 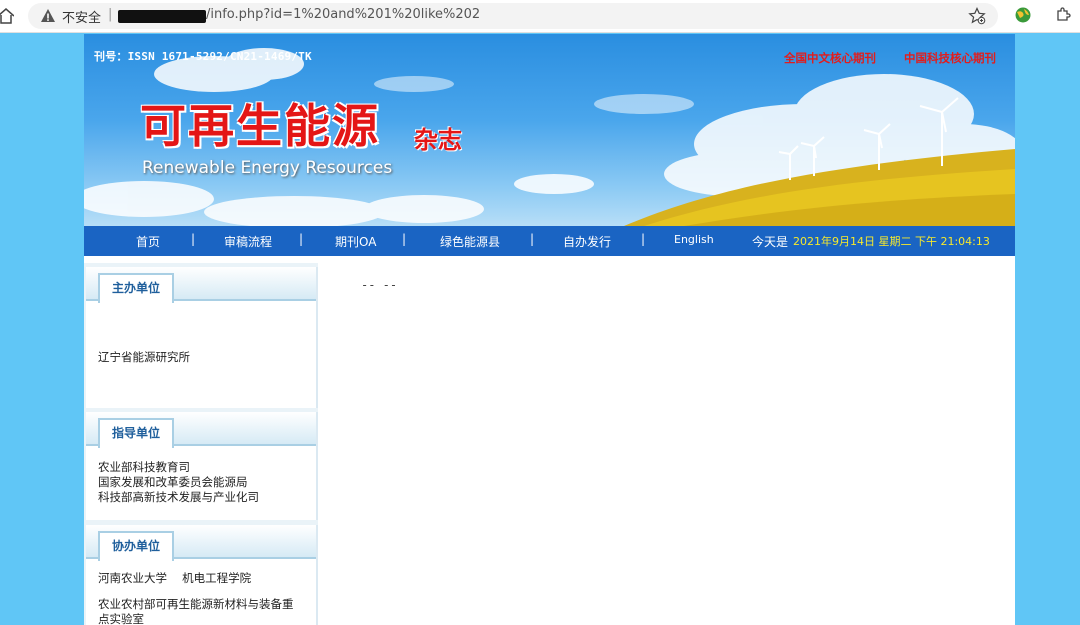 I want to click on logo-suffix: 杂志, so click(x=438, y=139).